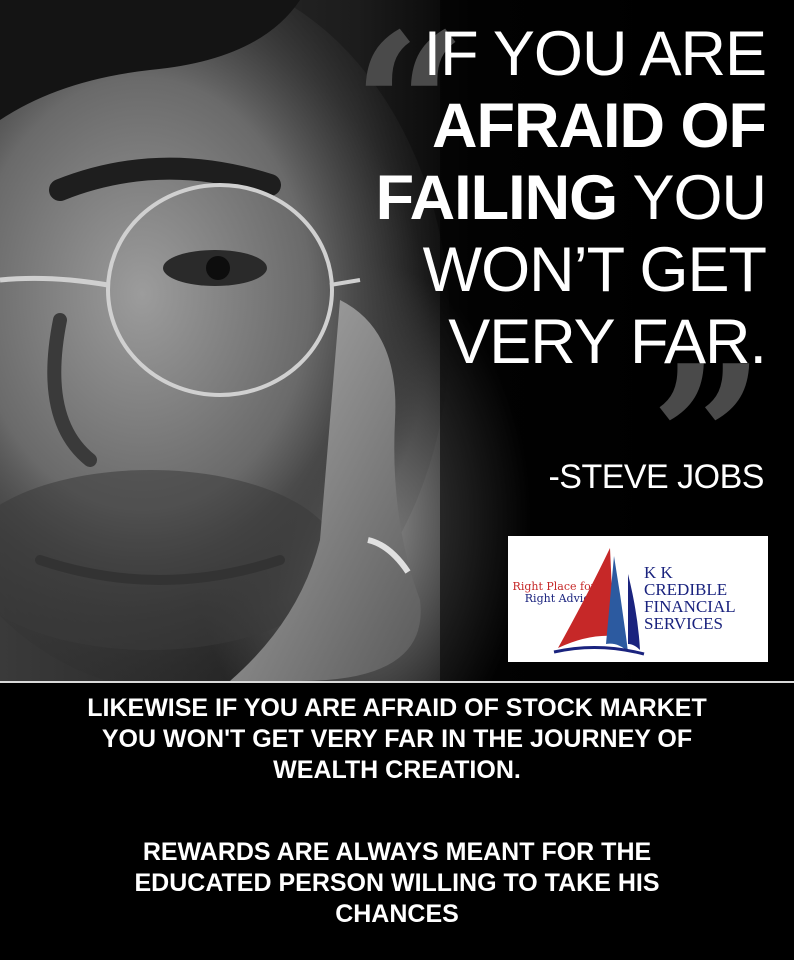  What do you see at coordinates (599, 602) in the screenshot?
I see `sailboat-logo-icon` at bounding box center [599, 602].